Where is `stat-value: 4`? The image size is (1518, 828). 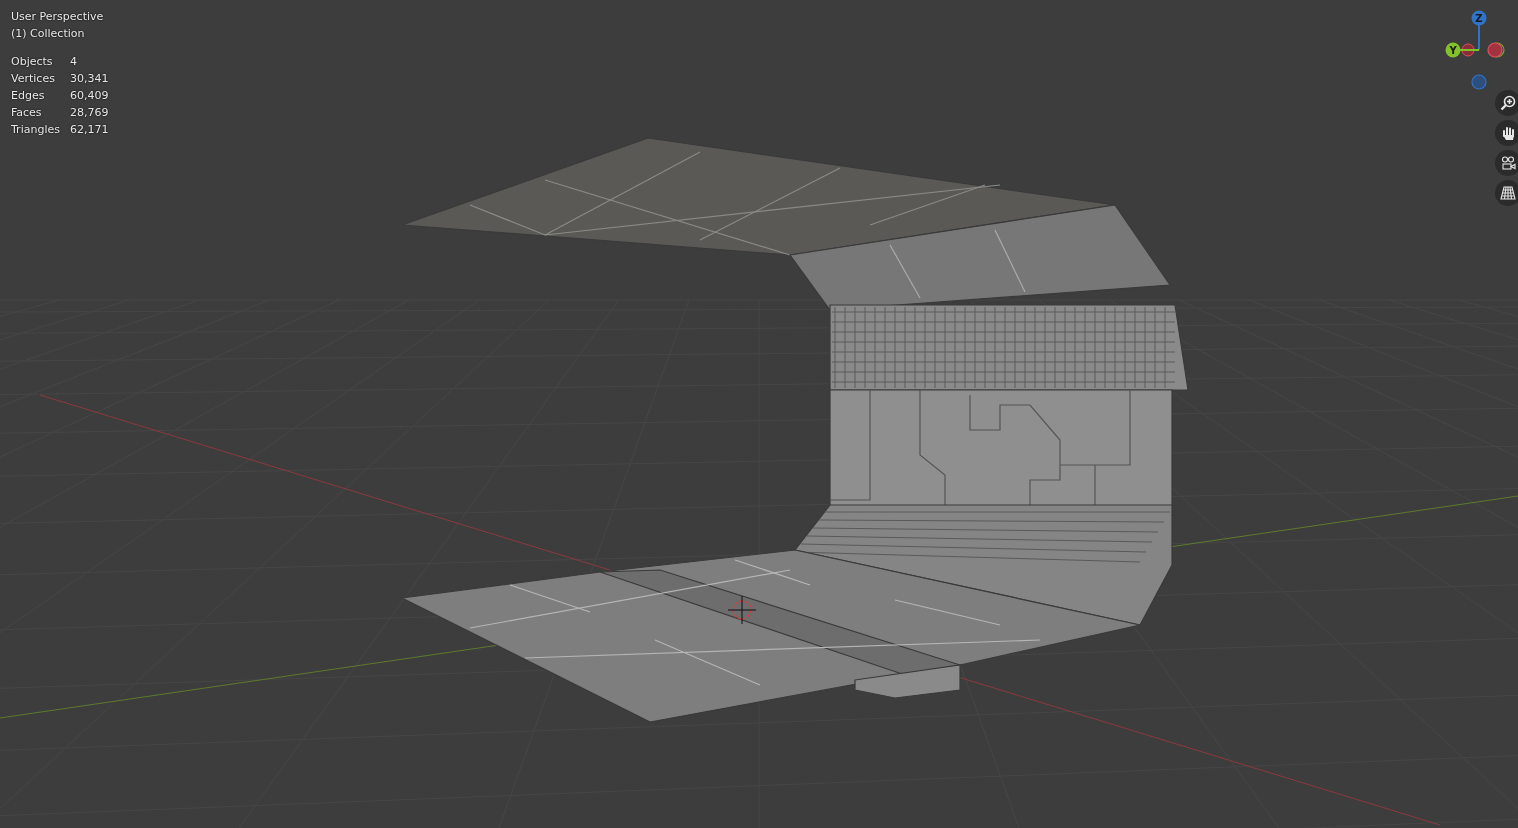 stat-value: 4 is located at coordinates (74, 62).